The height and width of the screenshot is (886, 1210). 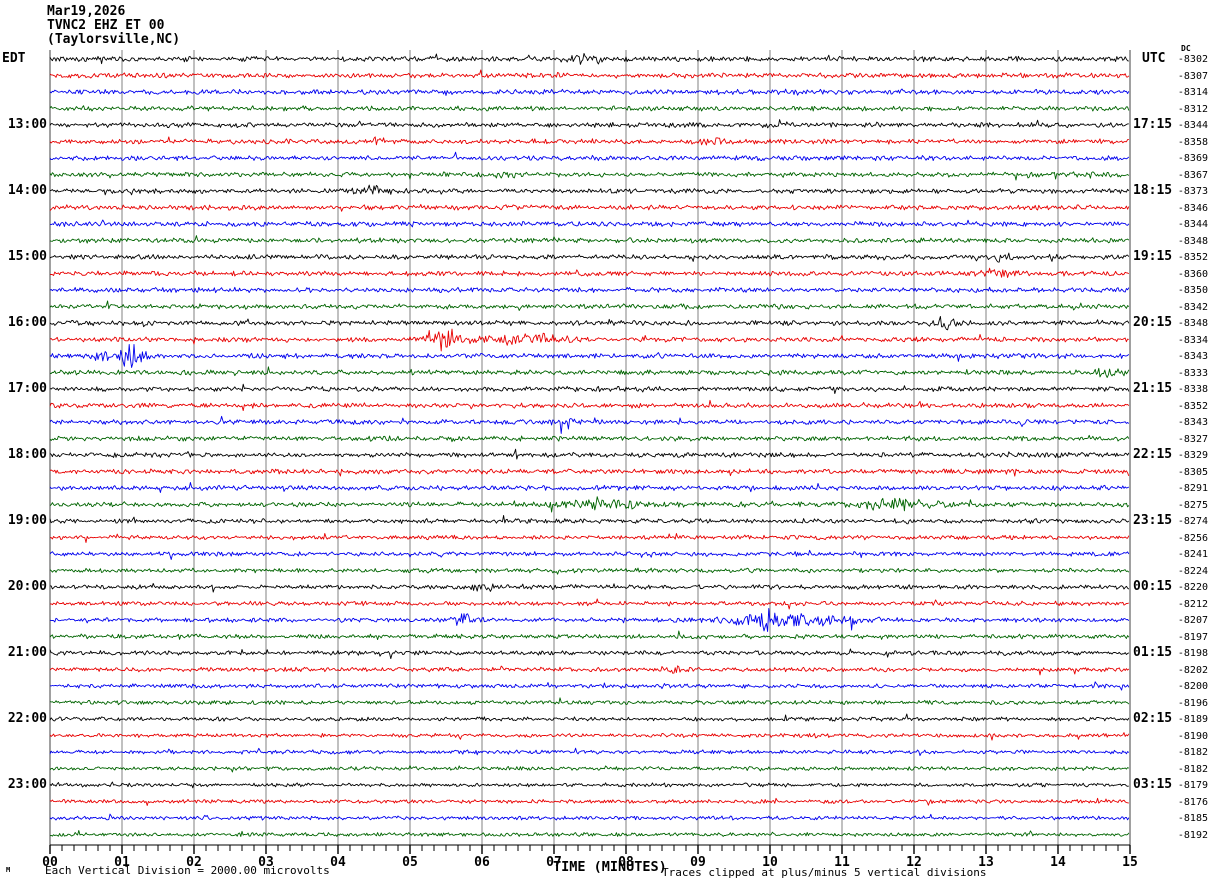 I want to click on dc-value-row-18: -8334, so click(x=1192, y=340).